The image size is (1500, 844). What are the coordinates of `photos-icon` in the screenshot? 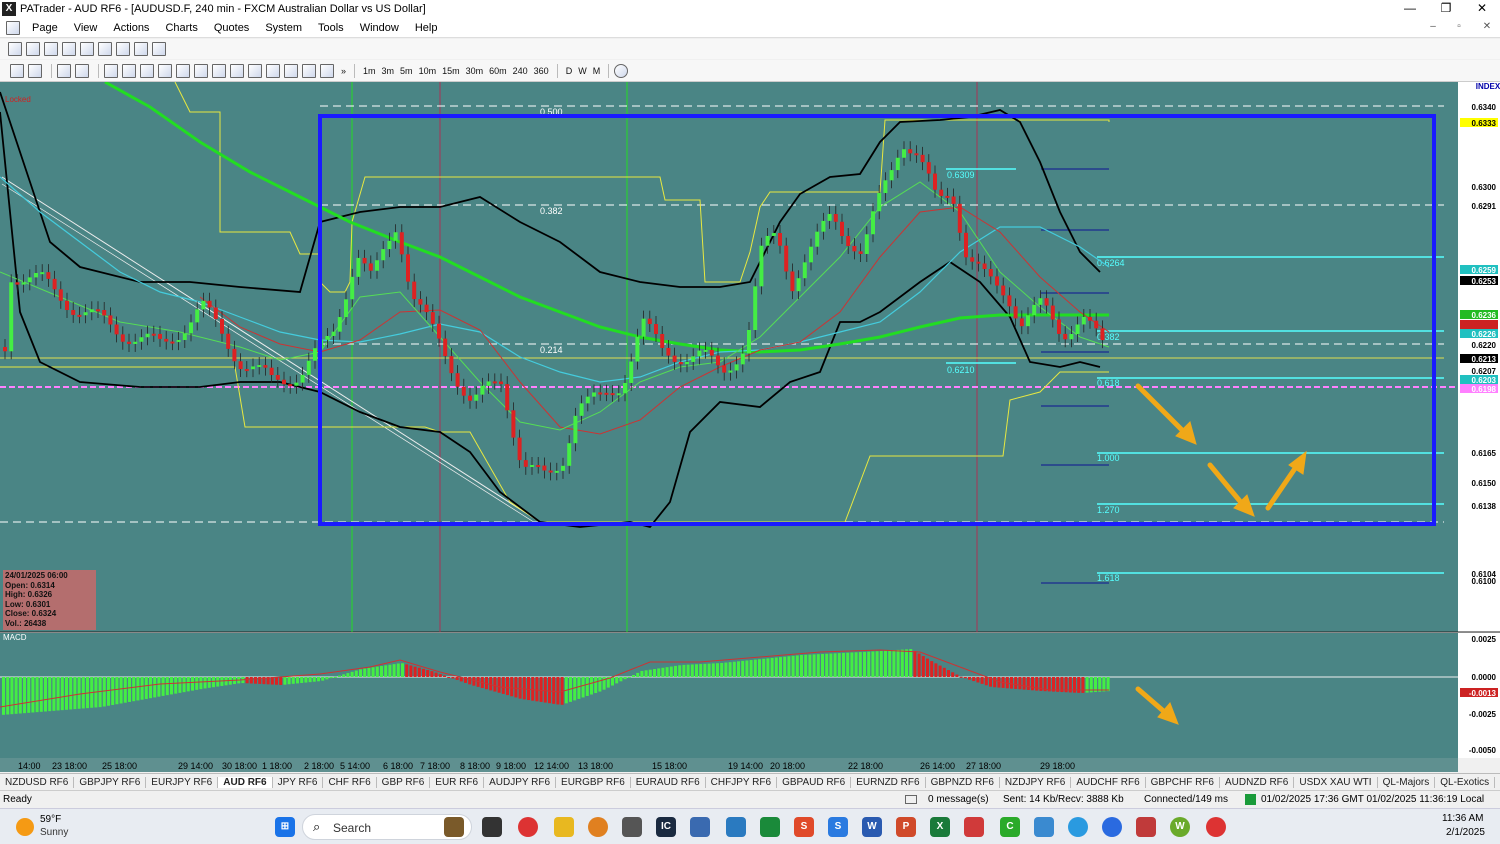 It's located at (1044, 827).